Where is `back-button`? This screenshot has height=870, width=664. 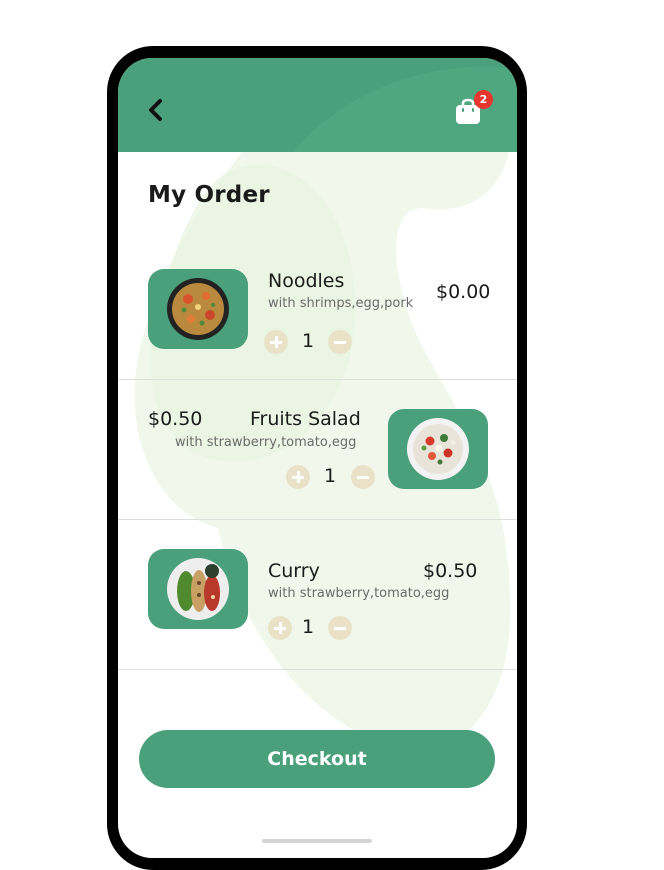 back-button is located at coordinates (156, 110).